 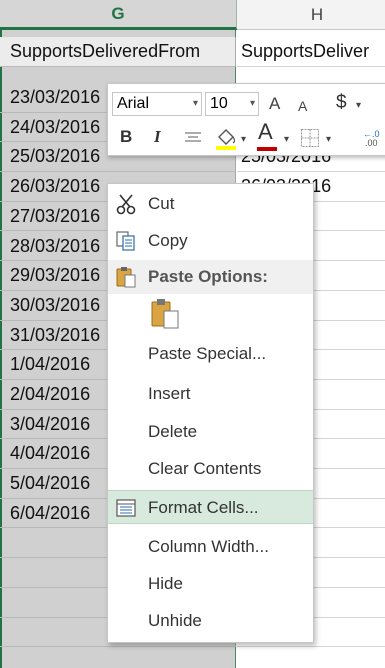 What do you see at coordinates (168, 240) in the screenshot?
I see `menu-label: Copy` at bounding box center [168, 240].